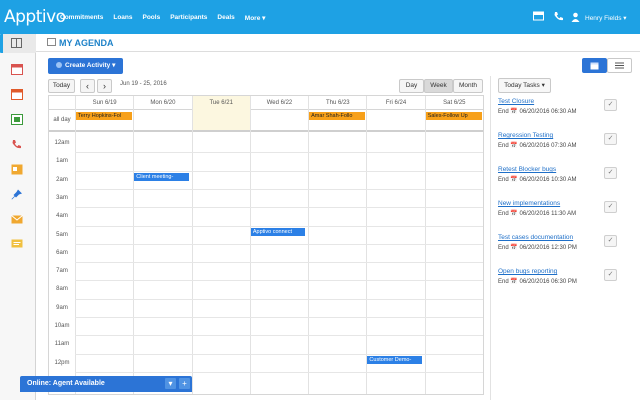  I want to click on calendar-grid-icon, so click(17, 69).